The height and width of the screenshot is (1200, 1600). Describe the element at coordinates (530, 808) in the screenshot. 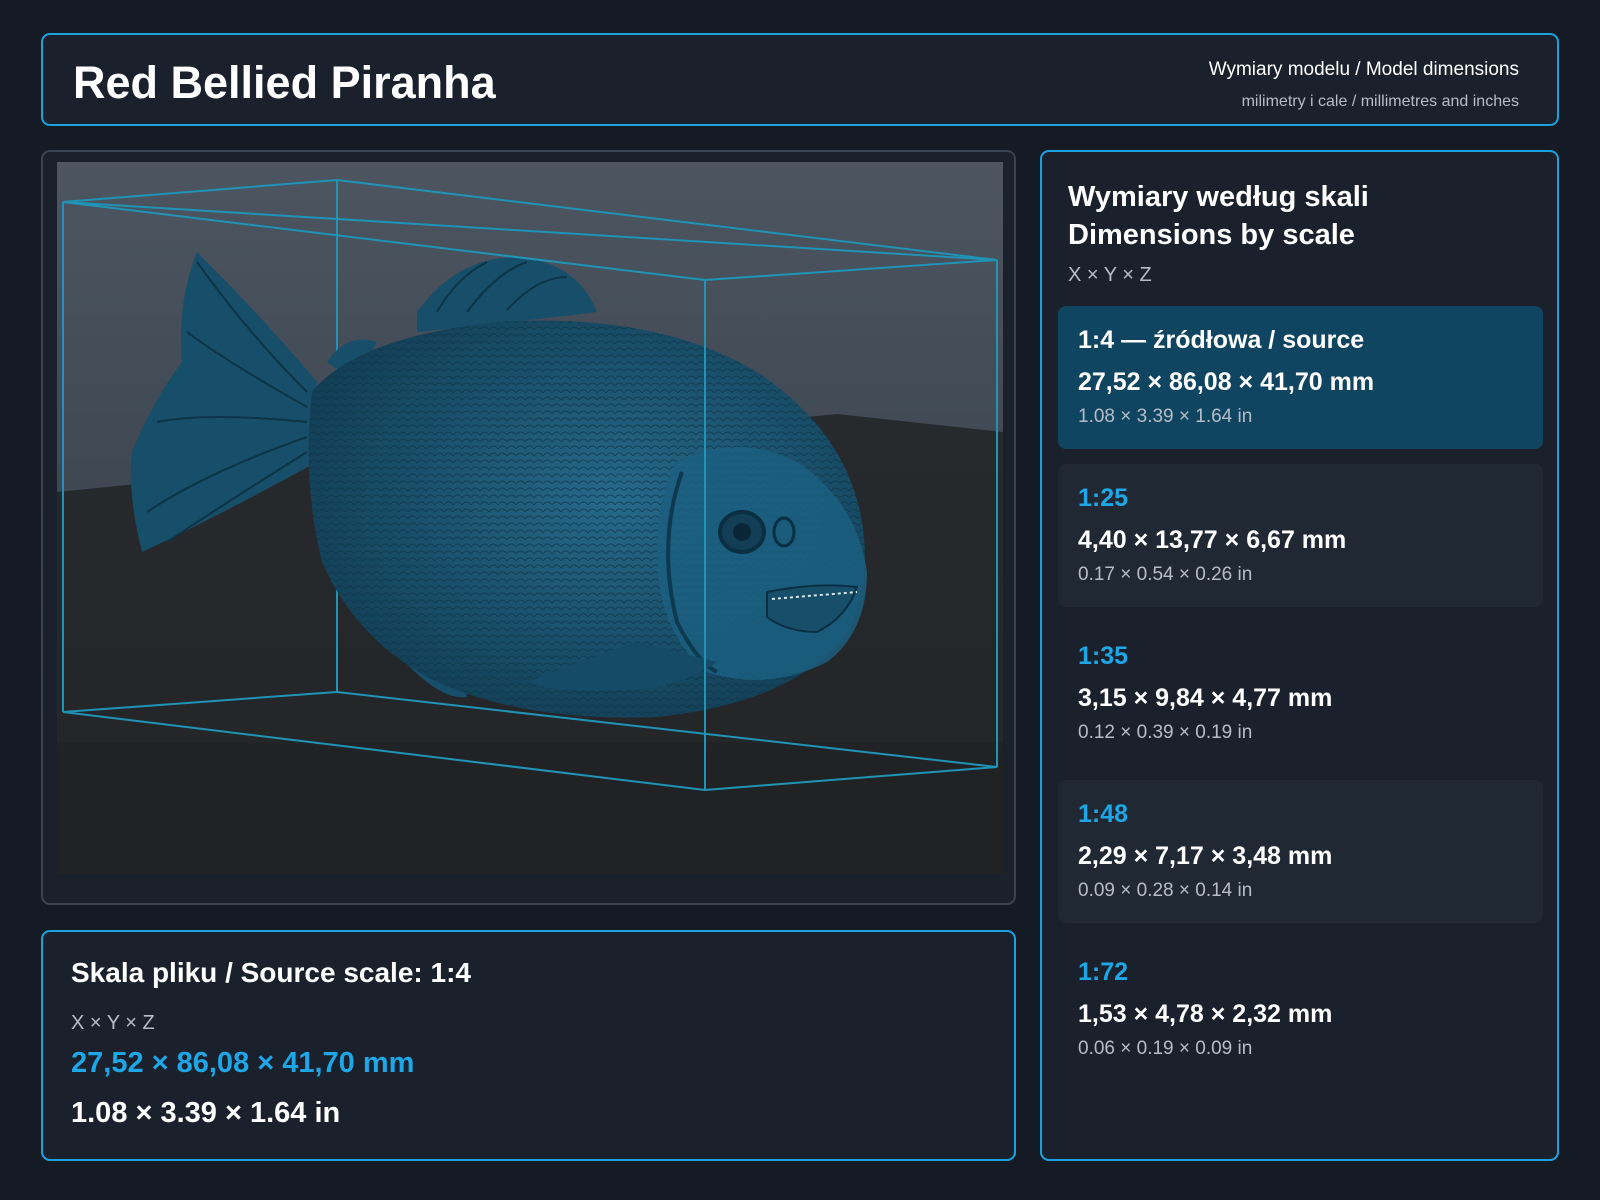

I see `floor-shadow` at that location.